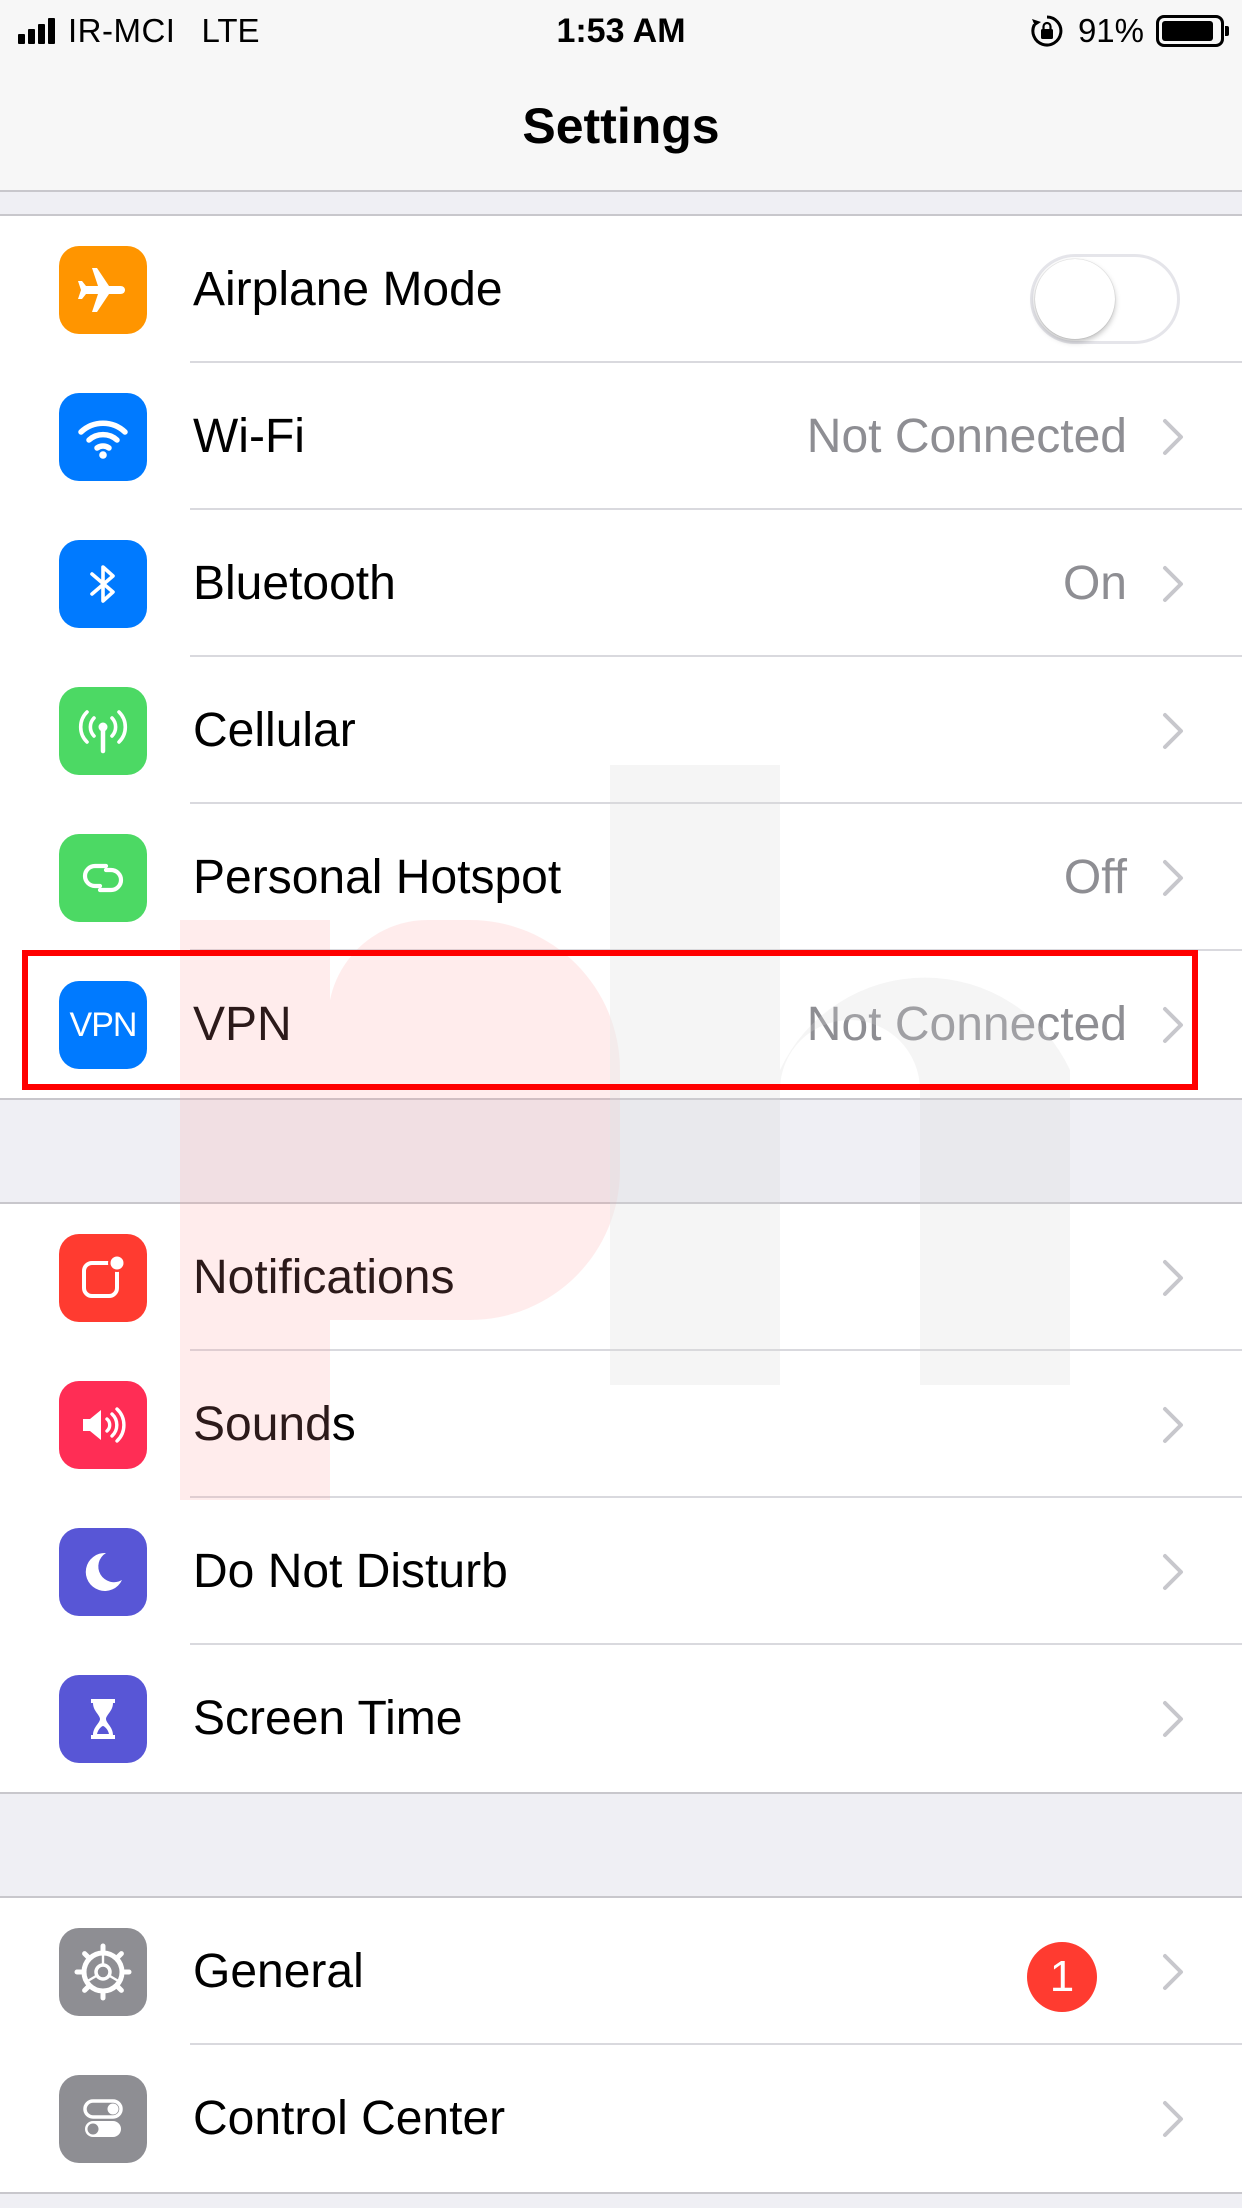 The width and height of the screenshot is (1242, 2208). Describe the element at coordinates (103, 1972) in the screenshot. I see `gear-icon` at that location.